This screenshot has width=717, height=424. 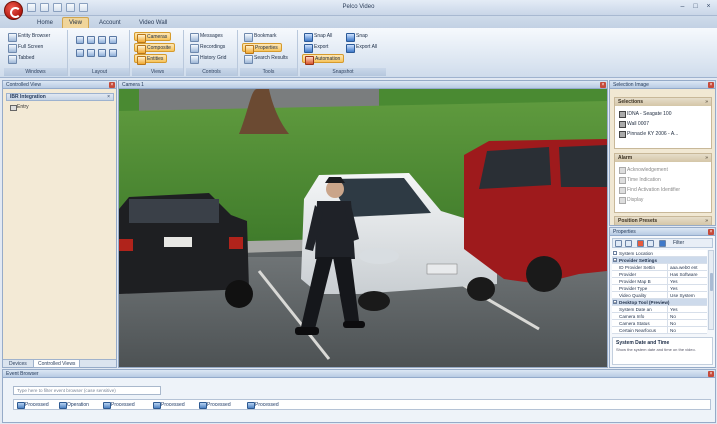 I want to click on close-button: ×, so click(x=708, y=7).